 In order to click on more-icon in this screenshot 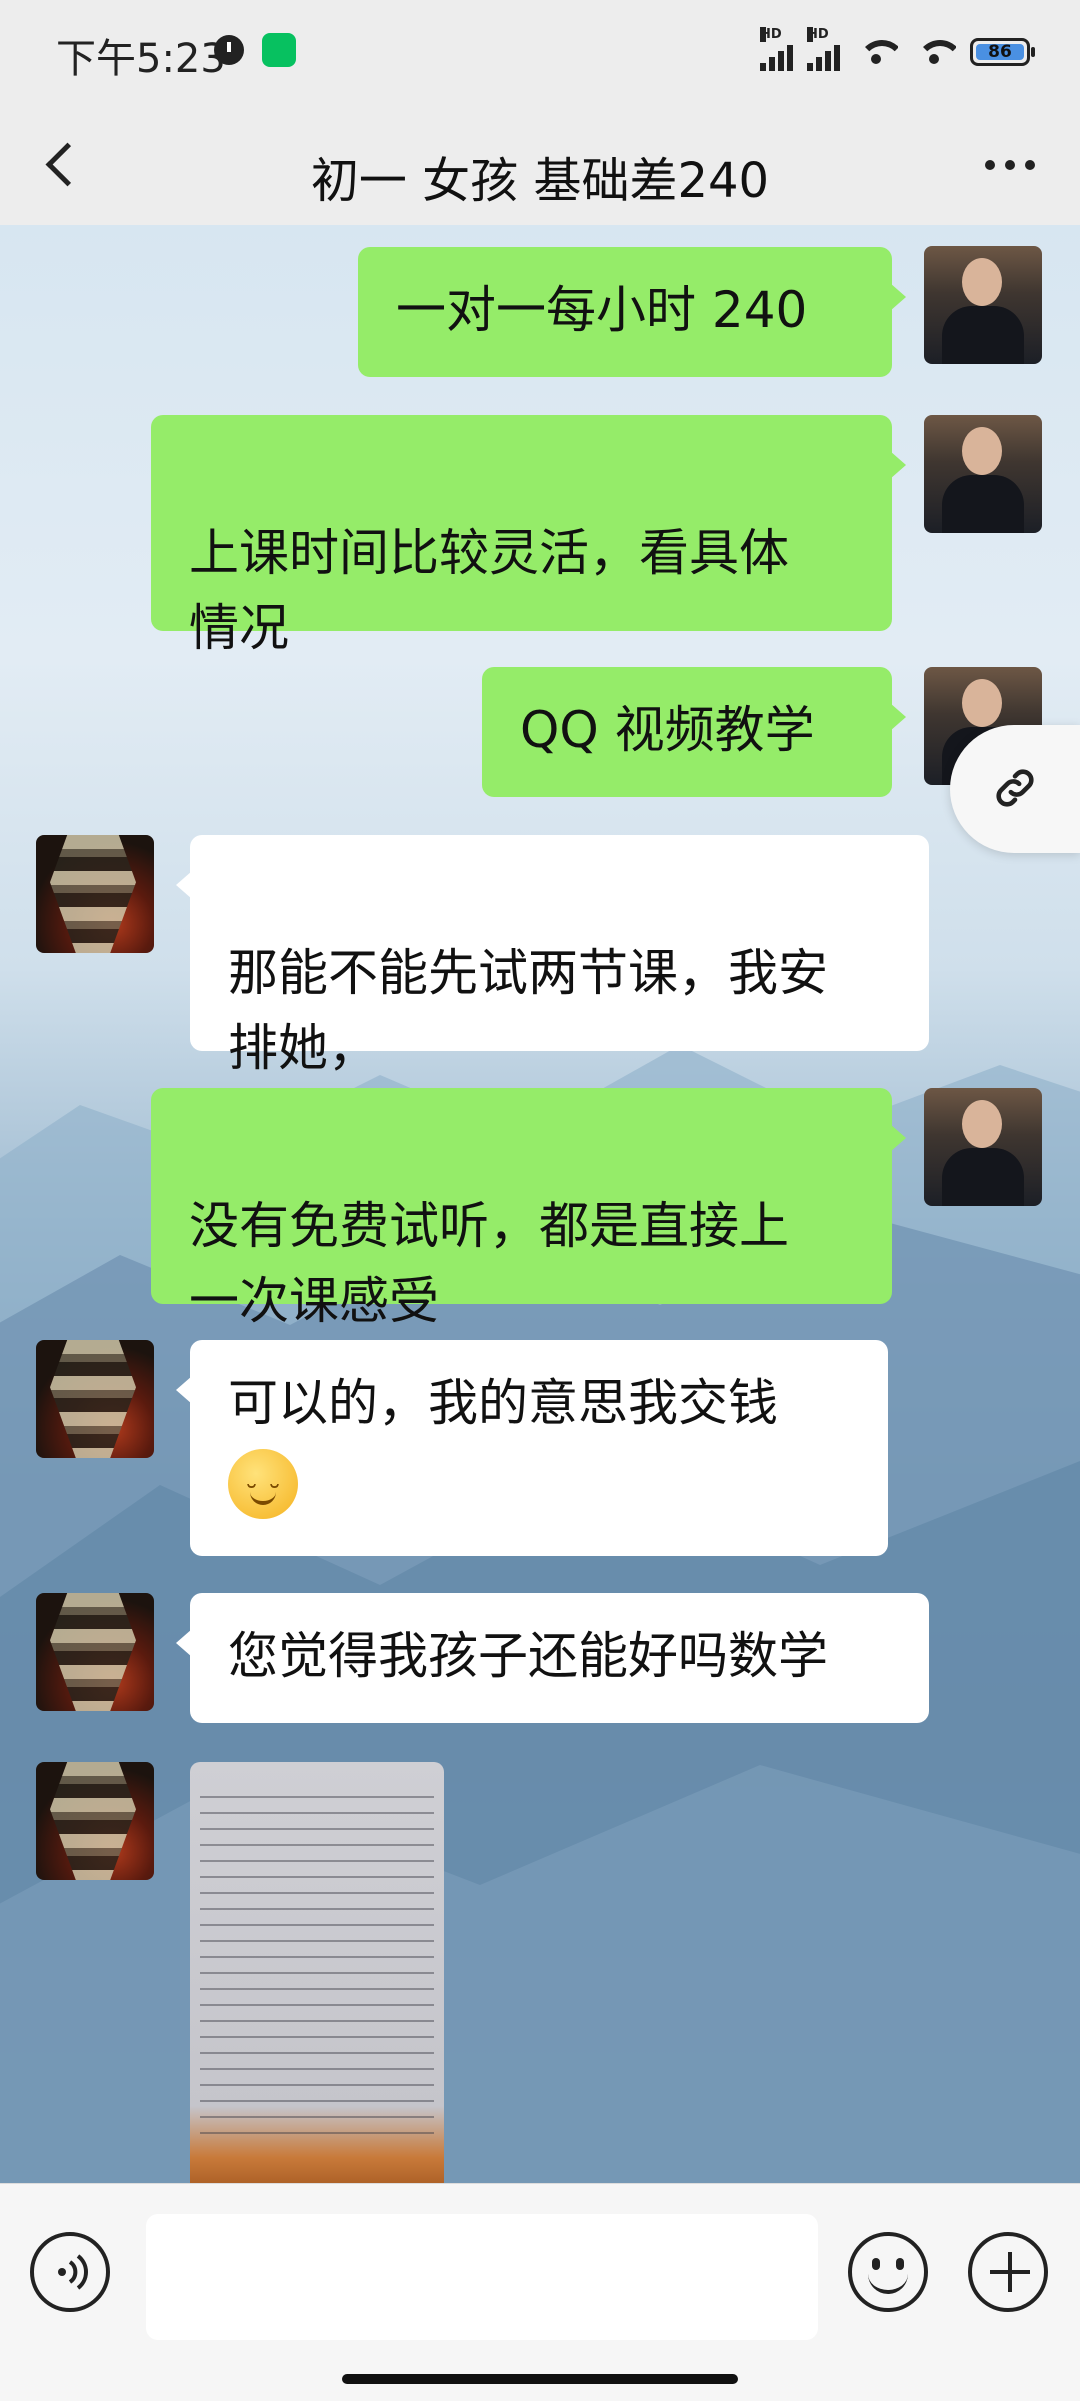, I will do `click(1010, 165)`.